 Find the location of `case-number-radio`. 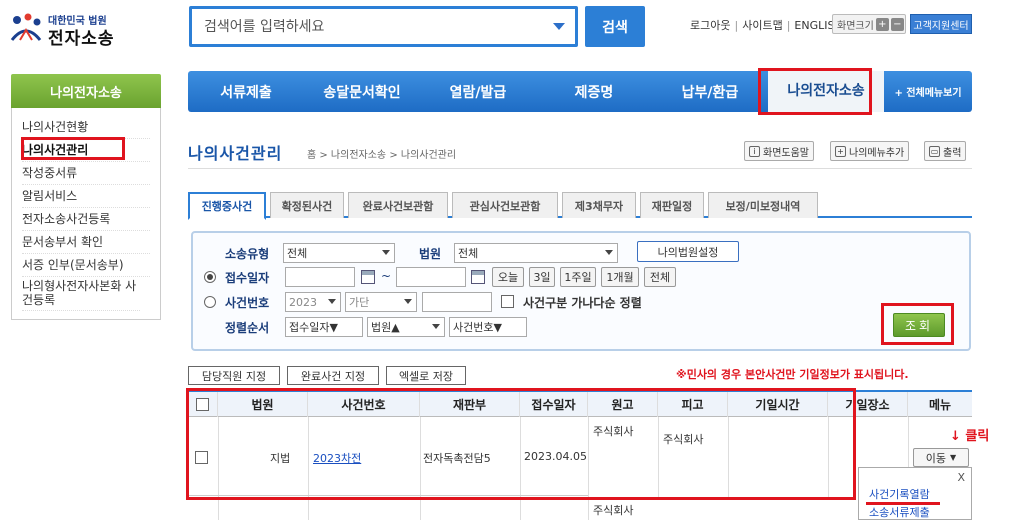

case-number-radio is located at coordinates (210, 302).